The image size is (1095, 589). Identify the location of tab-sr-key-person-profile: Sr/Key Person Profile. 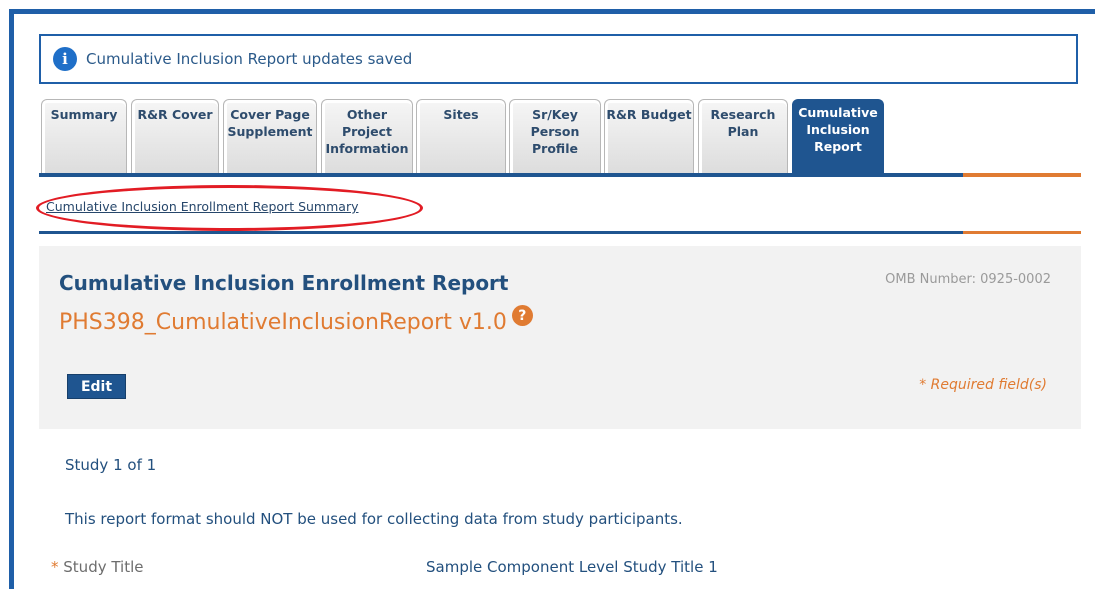
(555, 137).